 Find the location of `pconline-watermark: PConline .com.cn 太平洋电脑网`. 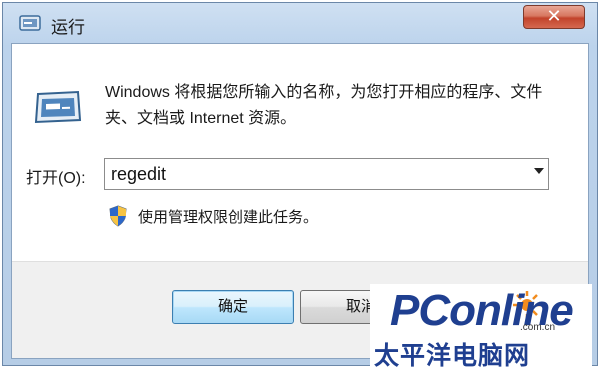

pconline-watermark: PConline .com.cn 太平洋电脑网 is located at coordinates (481, 327).